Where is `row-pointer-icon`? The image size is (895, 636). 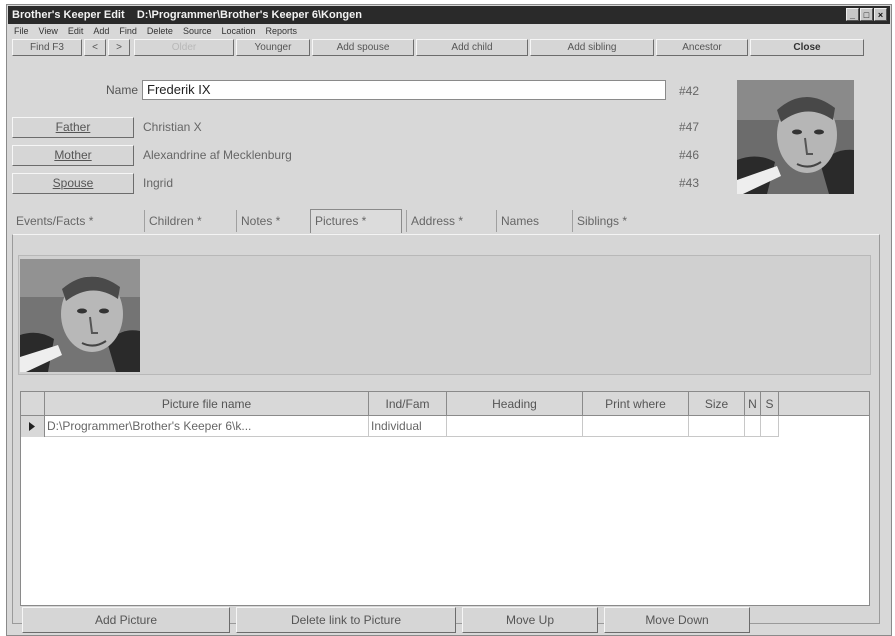
row-pointer-icon is located at coordinates (32, 426).